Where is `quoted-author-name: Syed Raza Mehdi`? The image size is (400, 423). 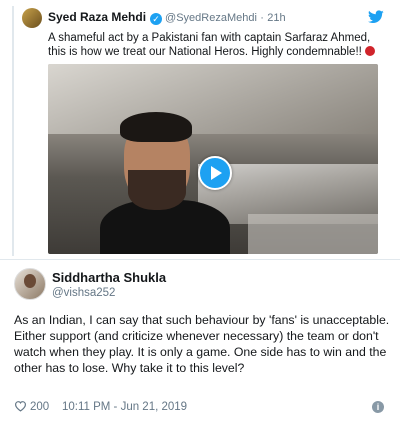 quoted-author-name: Syed Raza Mehdi is located at coordinates (97, 17).